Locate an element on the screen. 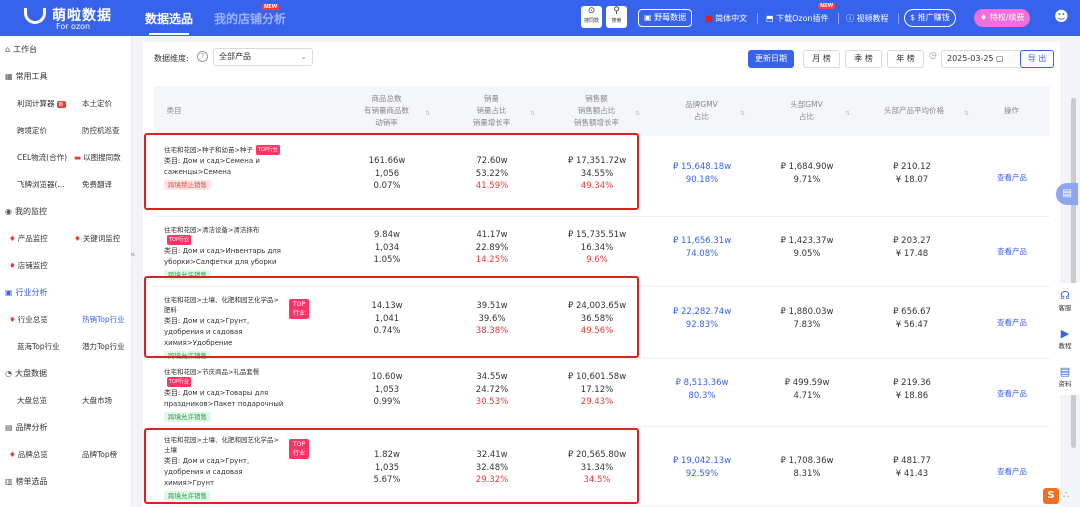 The image size is (1080, 507). sidebar-item-hot-top: 热销Top行业 is located at coordinates (103, 319).